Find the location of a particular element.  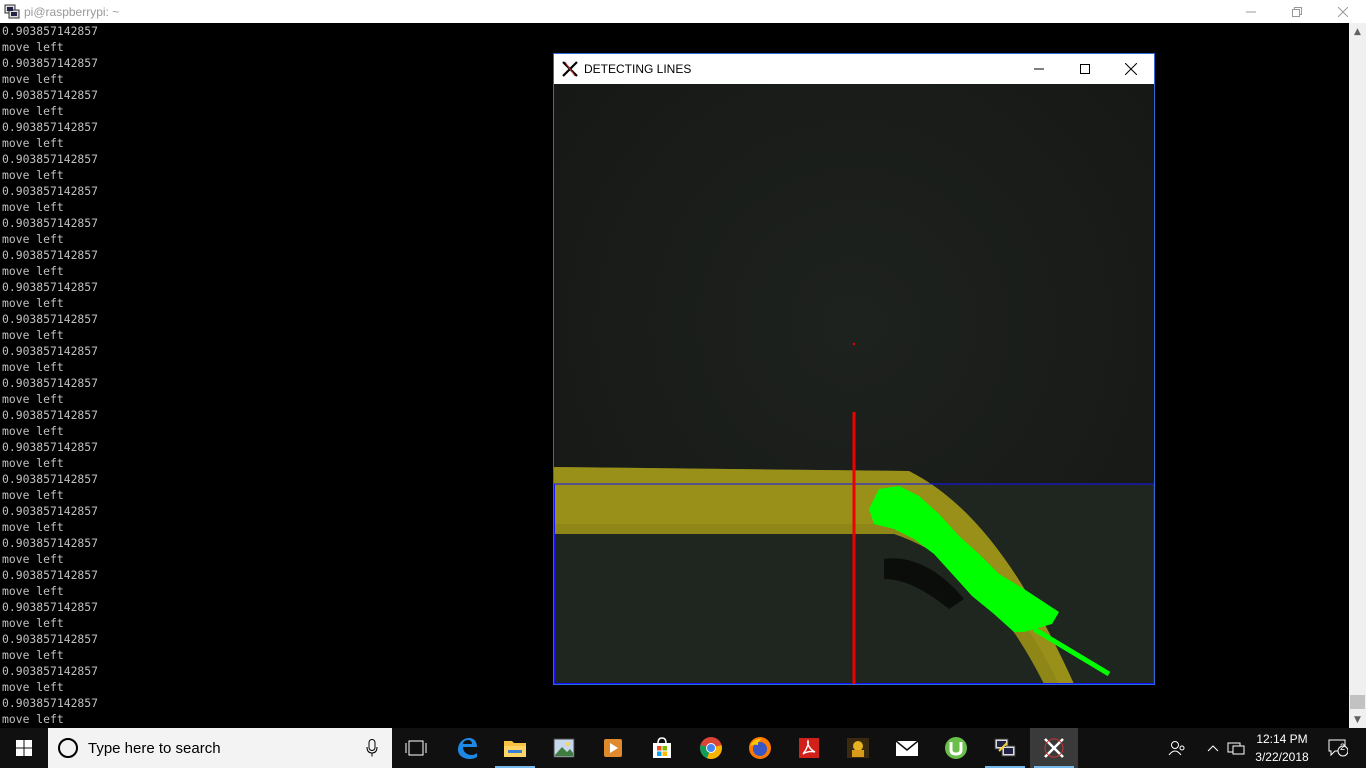

restore-icon is located at coordinates (1297, 11).